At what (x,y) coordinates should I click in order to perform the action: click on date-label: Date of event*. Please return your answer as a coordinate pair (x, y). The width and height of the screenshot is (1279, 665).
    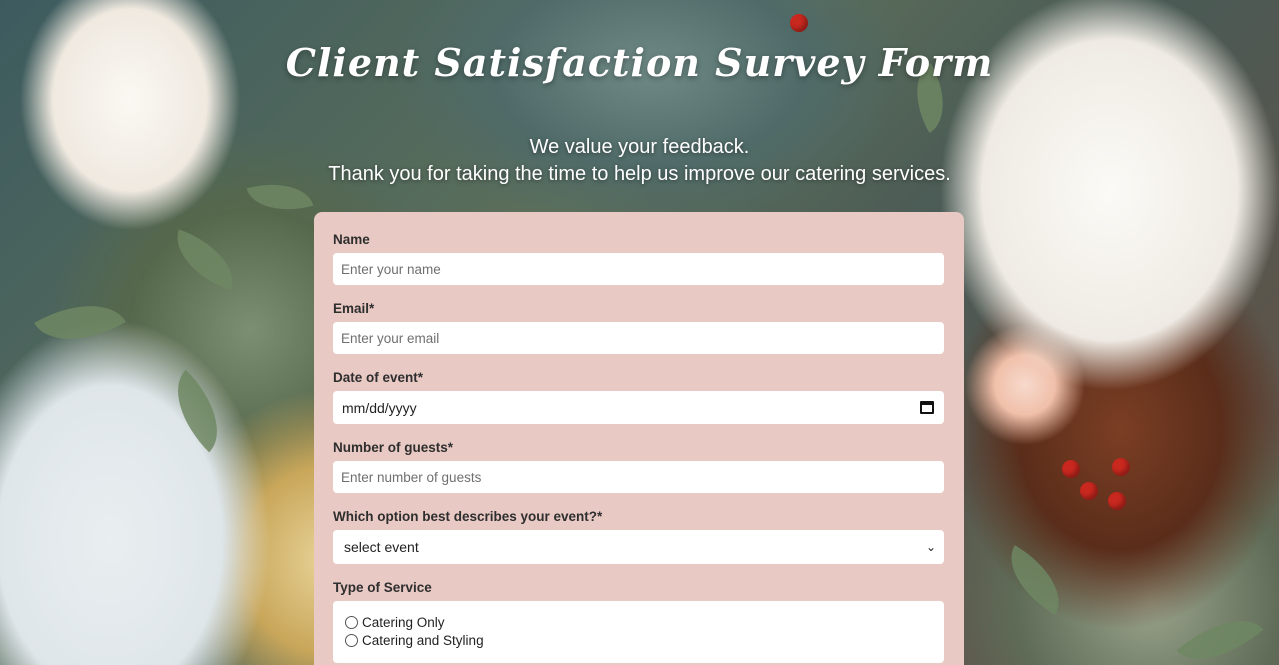
    Looking at the image, I should click on (378, 377).